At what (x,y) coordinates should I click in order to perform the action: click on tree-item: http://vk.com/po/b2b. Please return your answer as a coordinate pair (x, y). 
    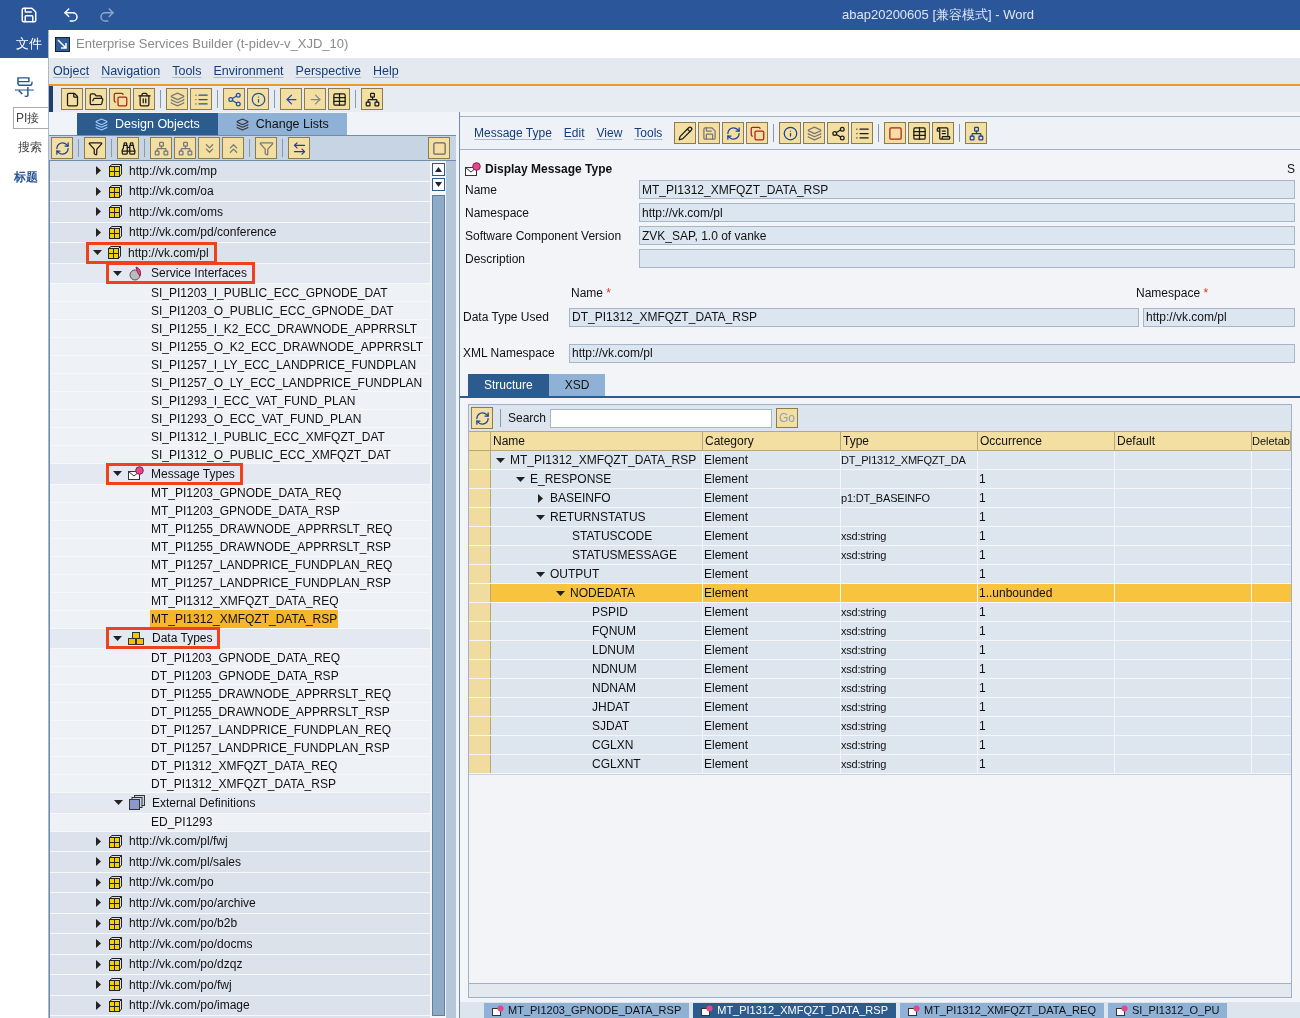
    Looking at the image, I should click on (183, 923).